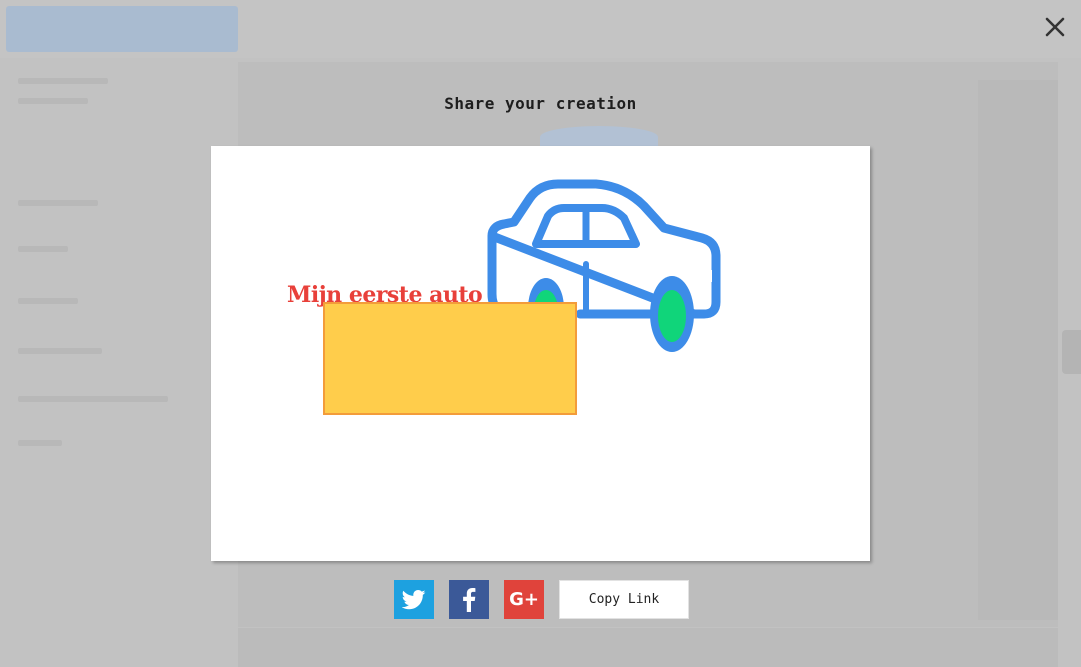 The image size is (1081, 667). I want to click on close-button, so click(1055, 27).